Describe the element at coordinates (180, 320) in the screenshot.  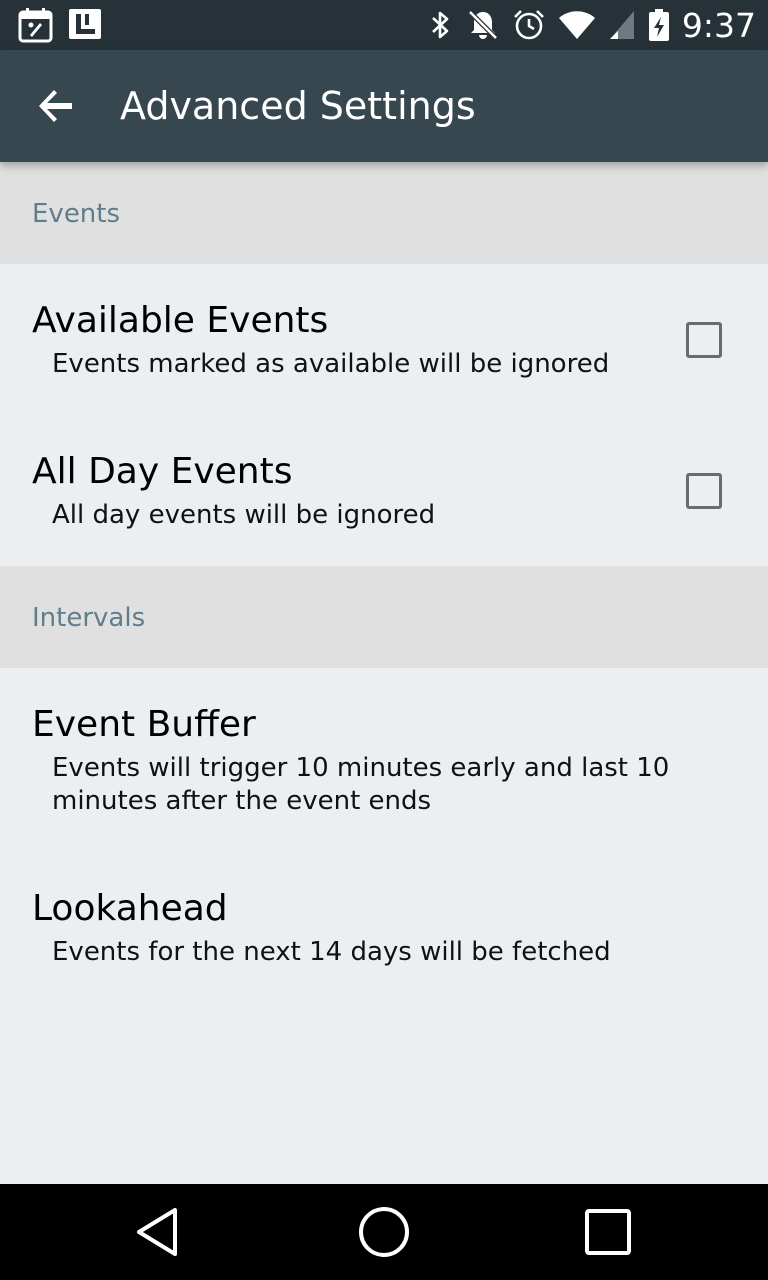
I see `pref-title: Available Events` at that location.